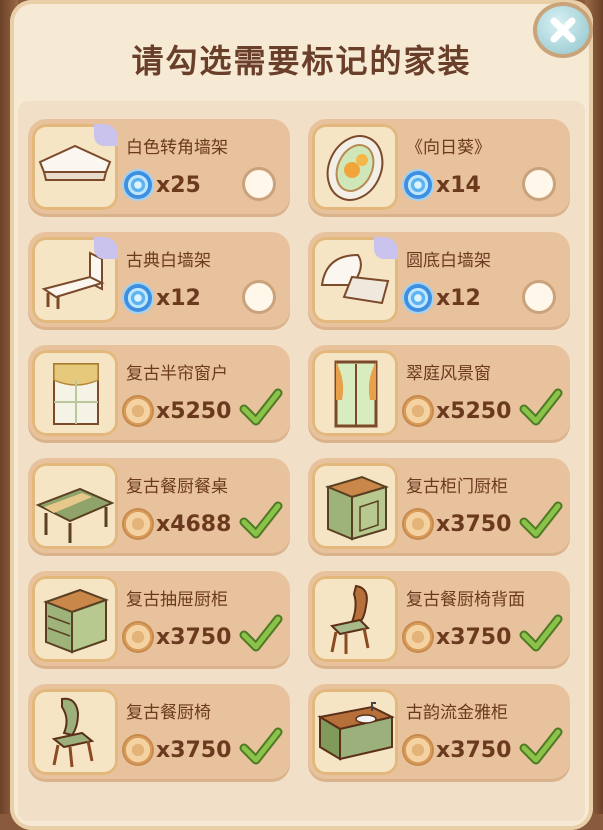  What do you see at coordinates (448, 148) in the screenshot?
I see `item-name: 《向日葵》` at bounding box center [448, 148].